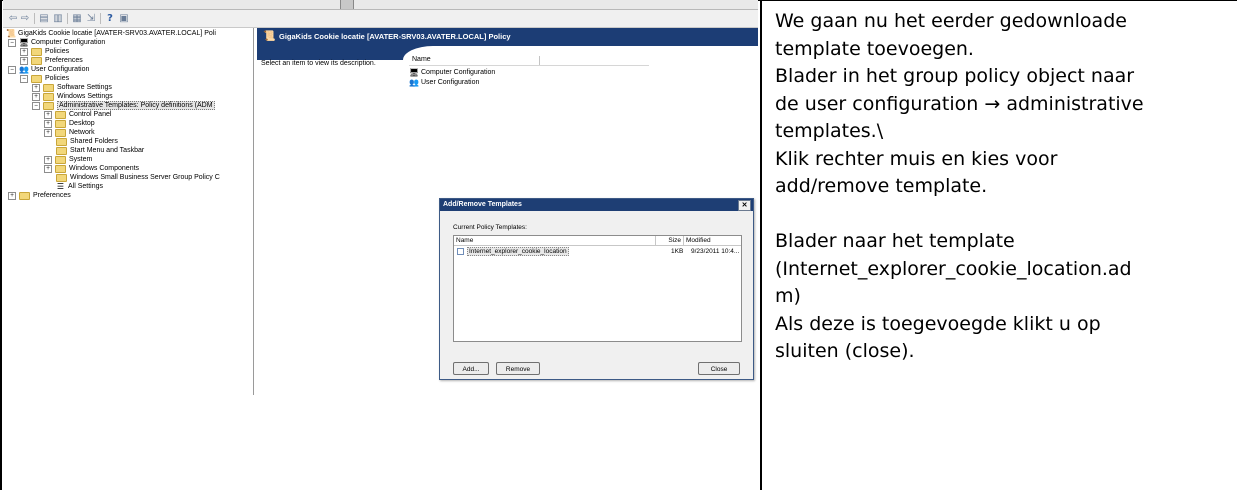  What do you see at coordinates (44, 18) in the screenshot?
I see `show-hide-tree-icon: ▤` at bounding box center [44, 18].